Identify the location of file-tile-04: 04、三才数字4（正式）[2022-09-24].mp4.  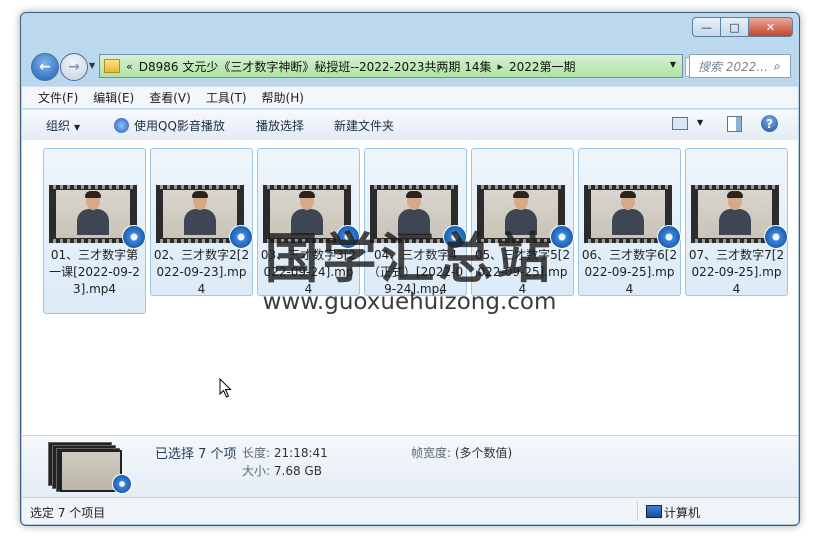
(415, 222).